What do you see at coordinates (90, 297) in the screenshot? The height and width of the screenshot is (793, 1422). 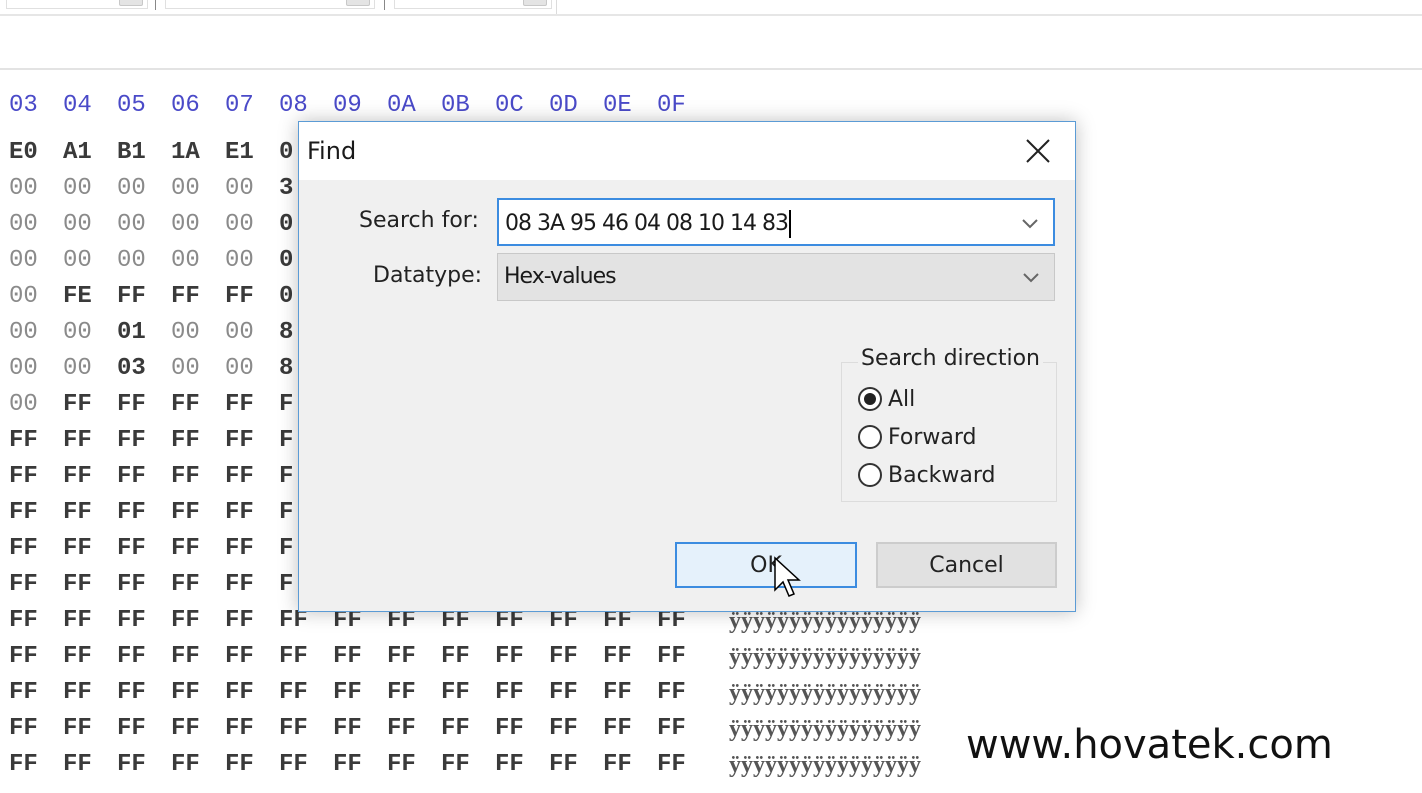 I see `hex-byte: FE` at bounding box center [90, 297].